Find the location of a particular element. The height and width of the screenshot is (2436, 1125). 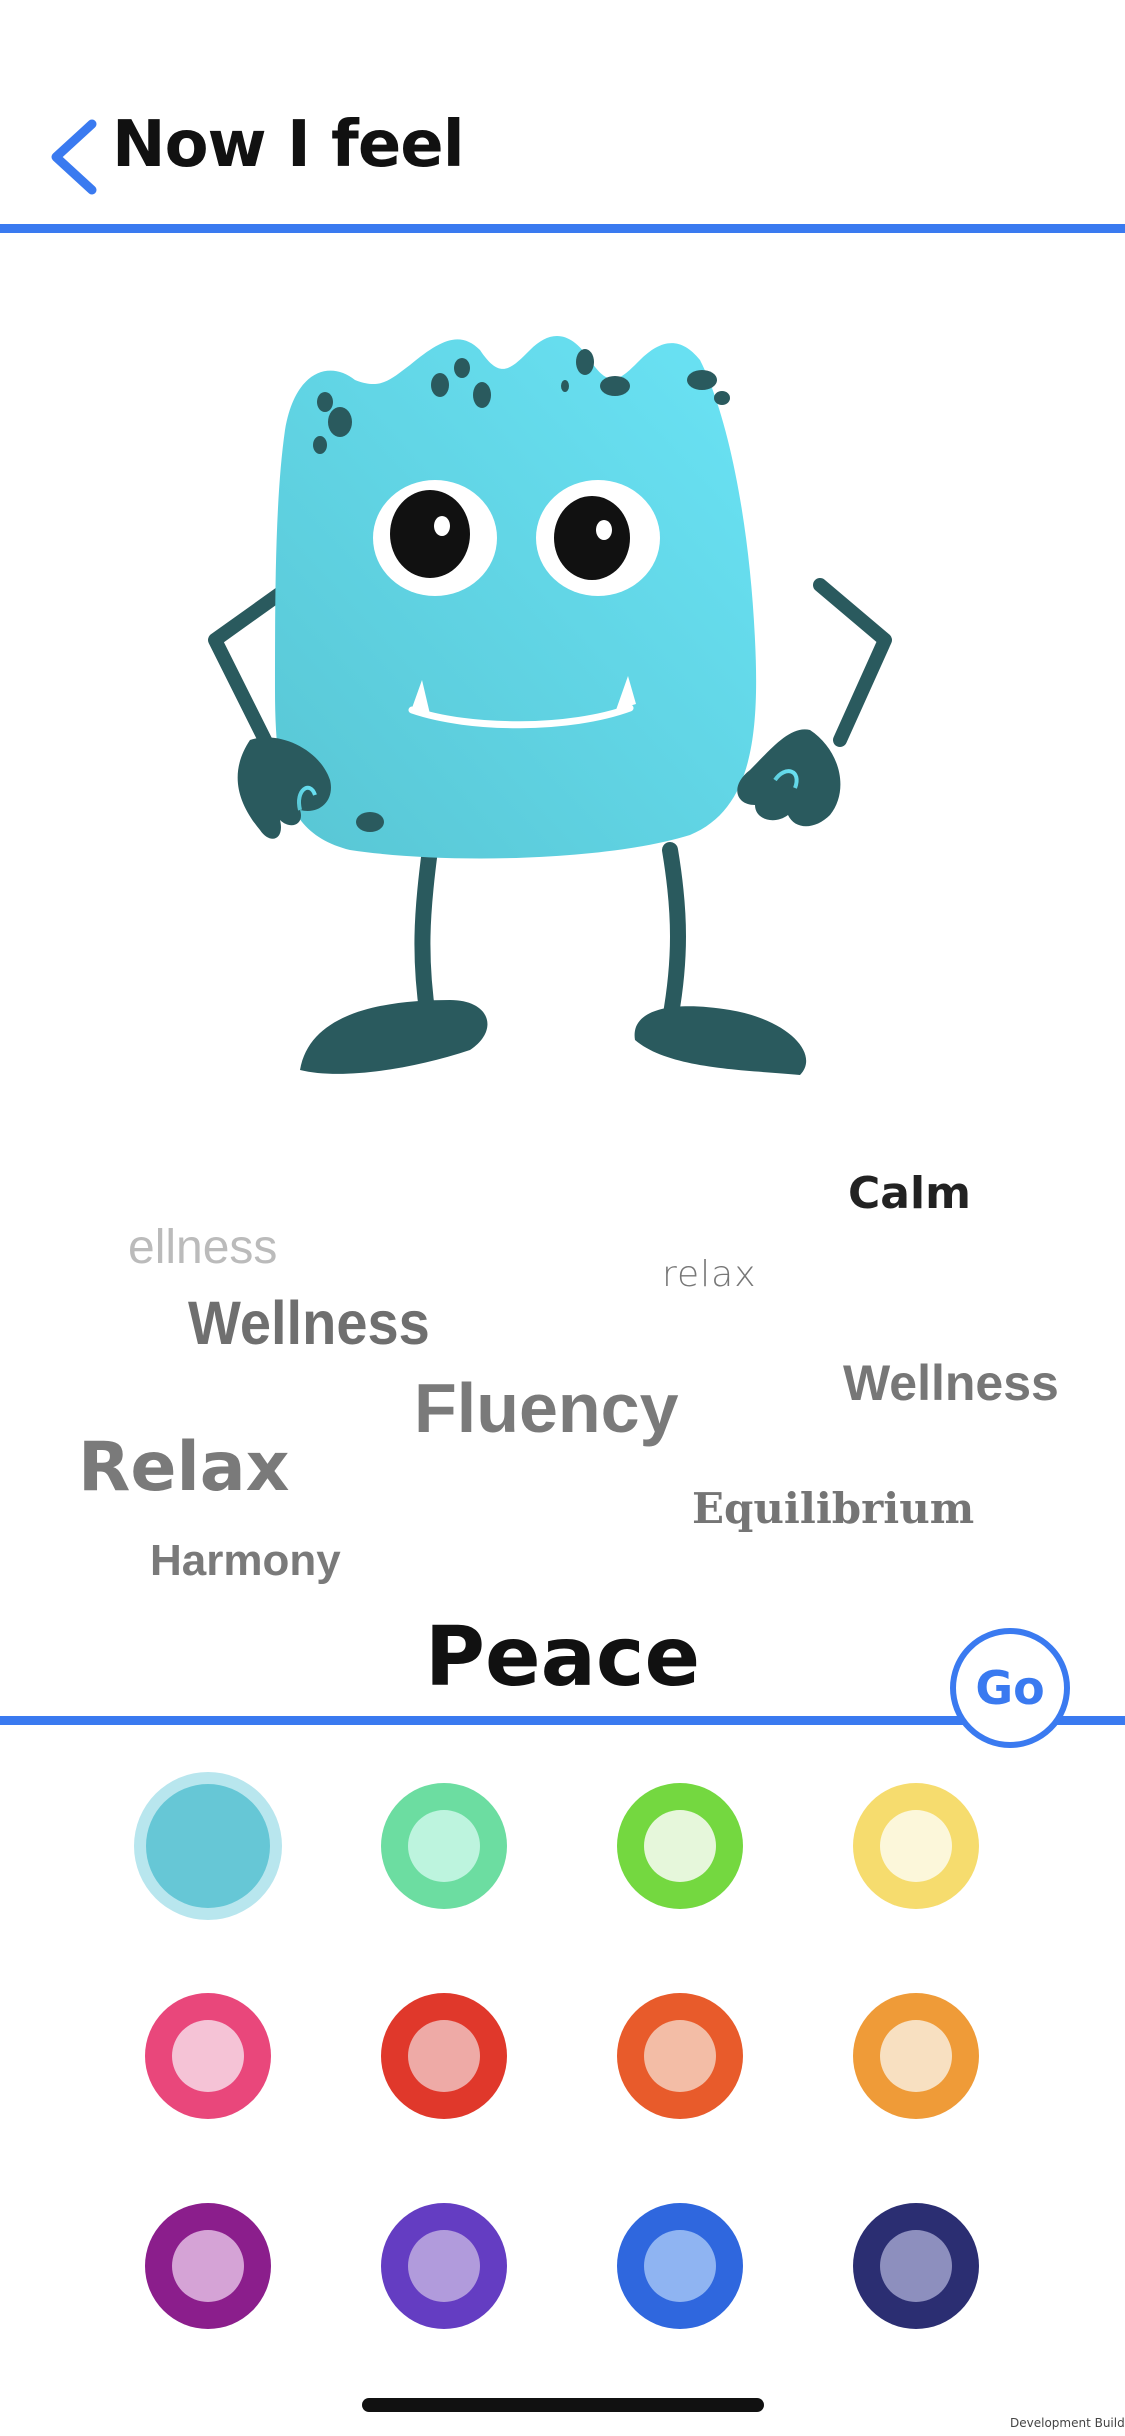

word-calm: Calm is located at coordinates (909, 1193).